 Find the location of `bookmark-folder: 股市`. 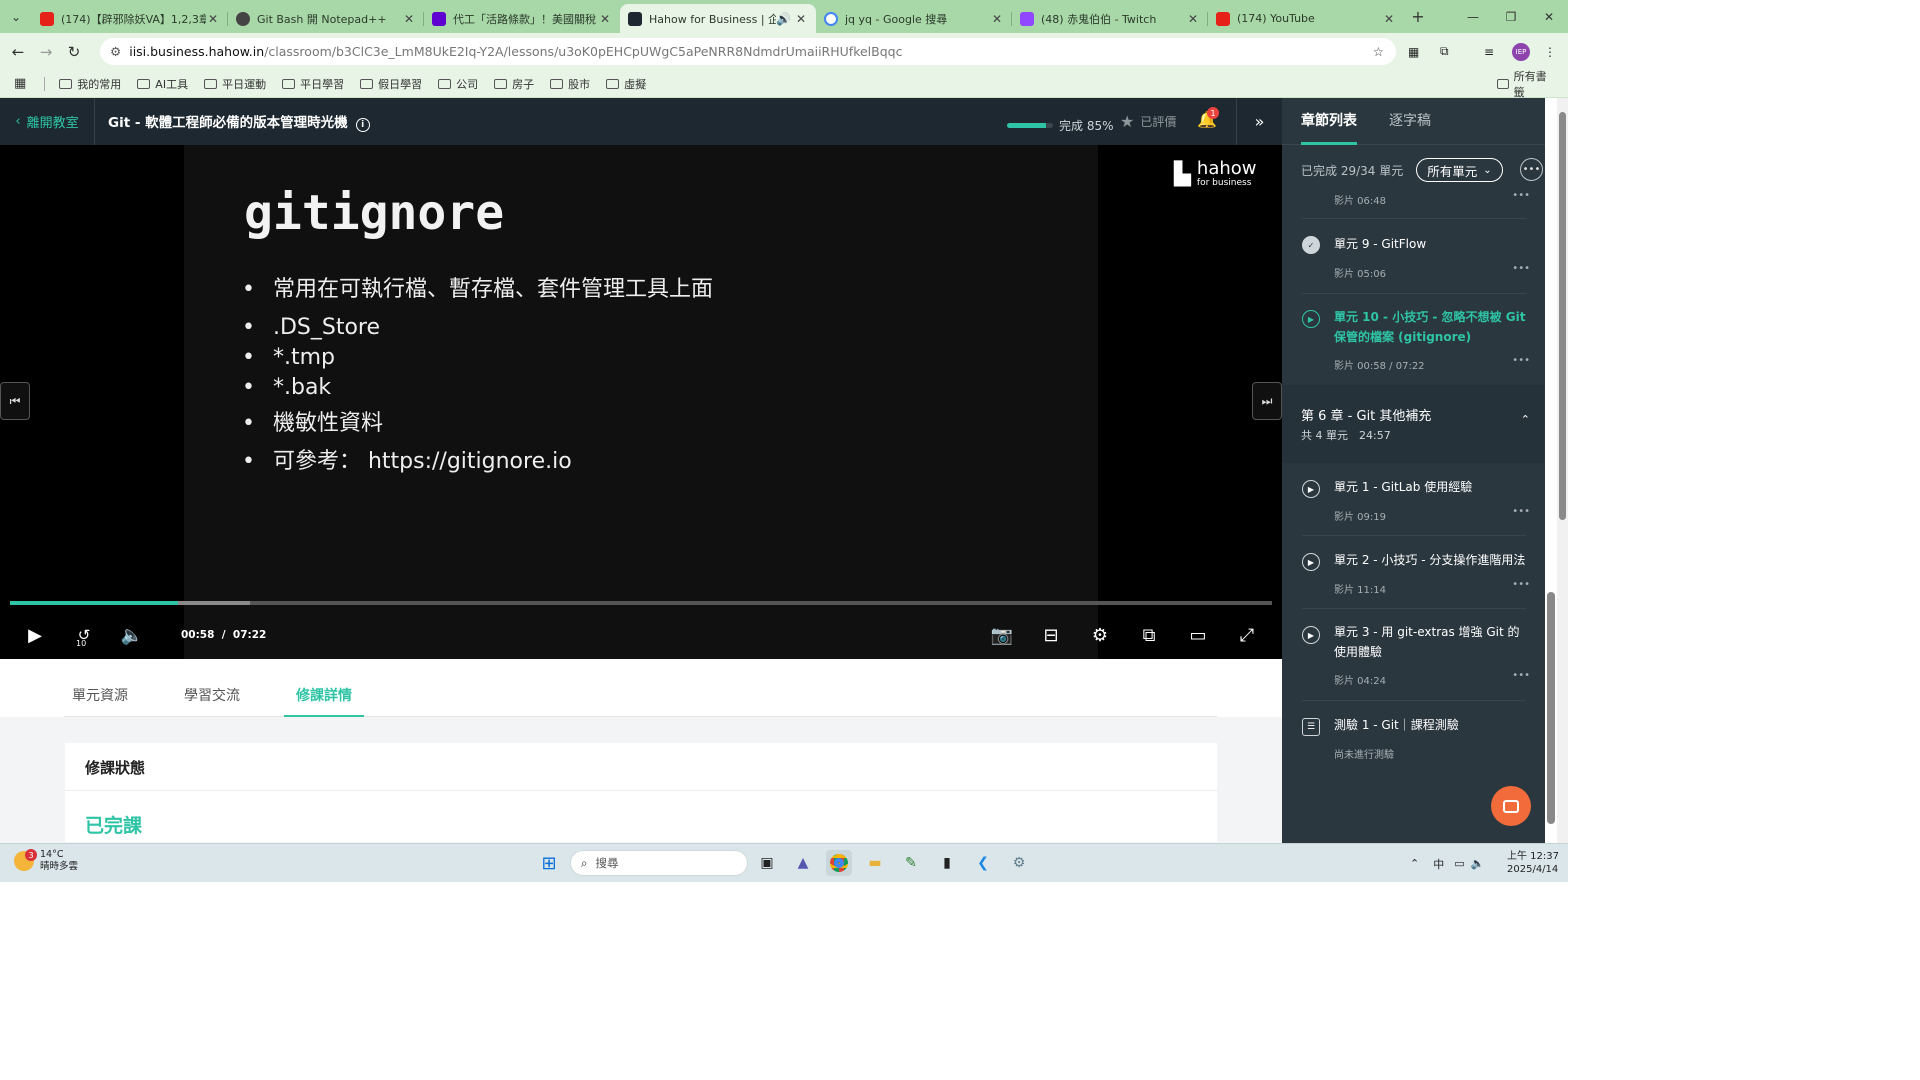

bookmark-folder: 股市 is located at coordinates (570, 84).